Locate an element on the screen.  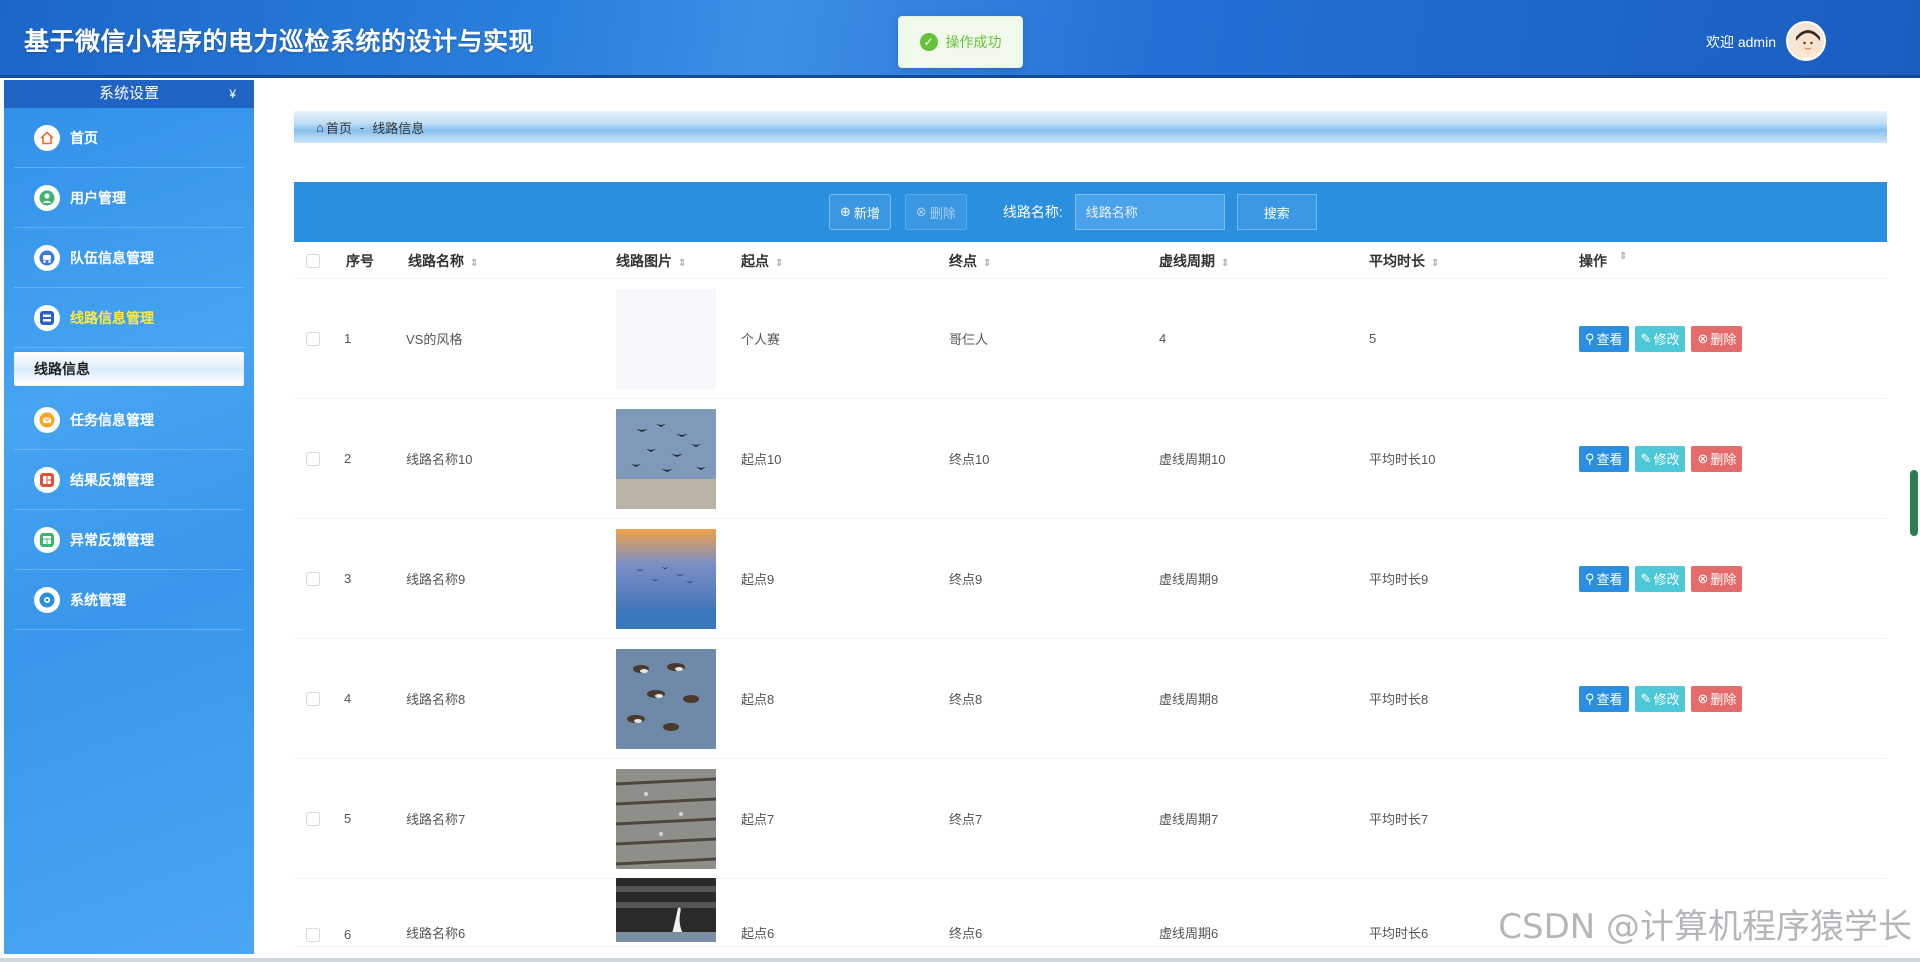
route-duration: 平均时长10 is located at coordinates (1402, 459).